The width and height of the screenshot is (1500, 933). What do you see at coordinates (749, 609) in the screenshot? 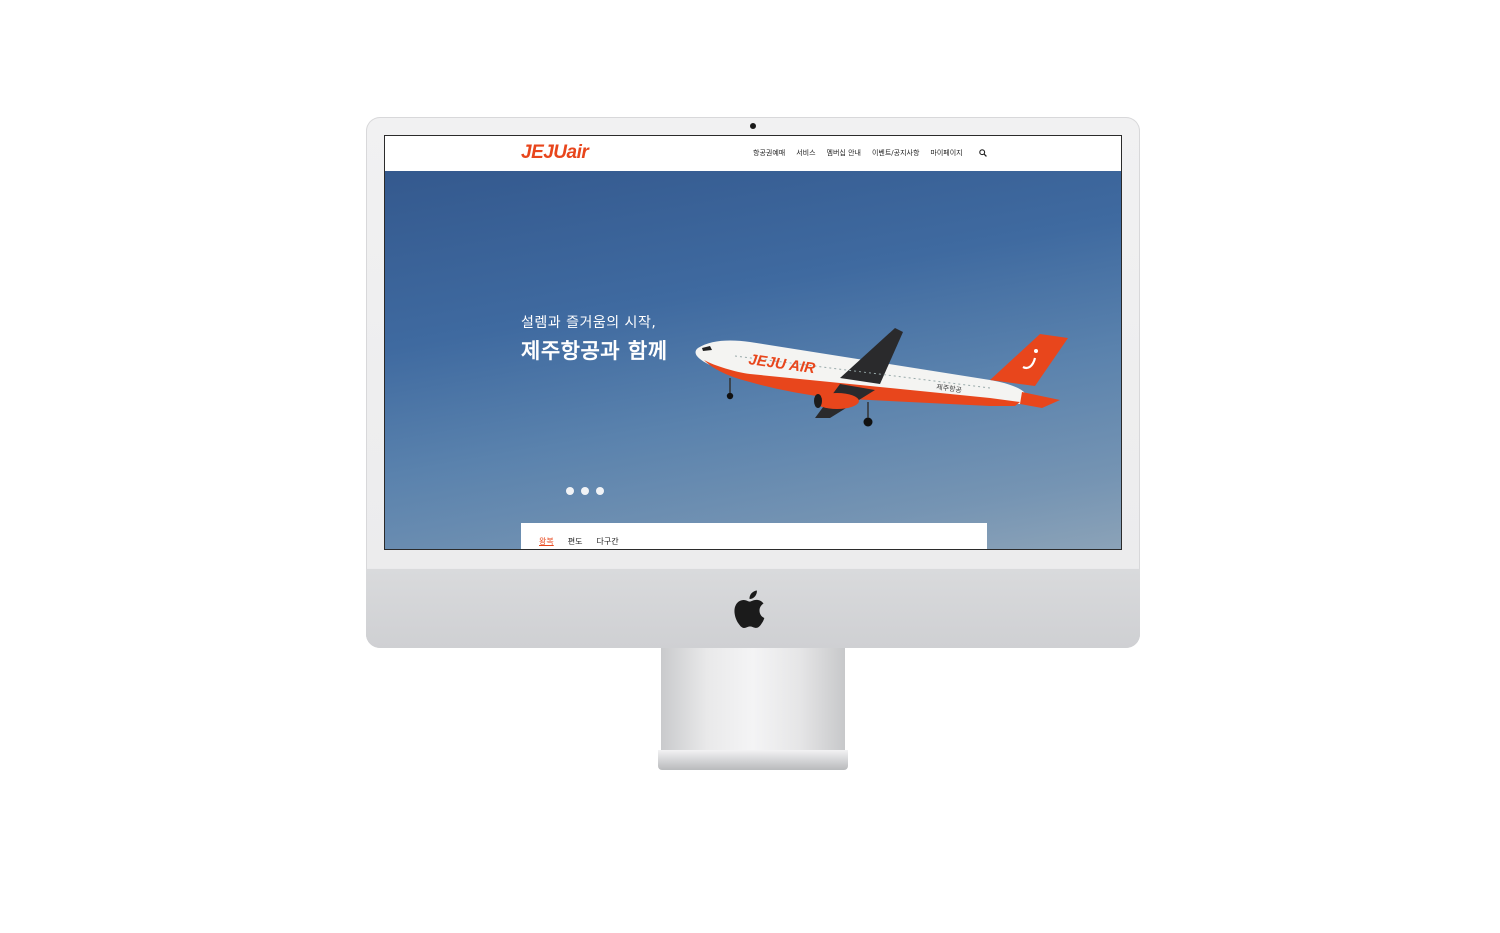
I see `apple-icon` at bounding box center [749, 609].